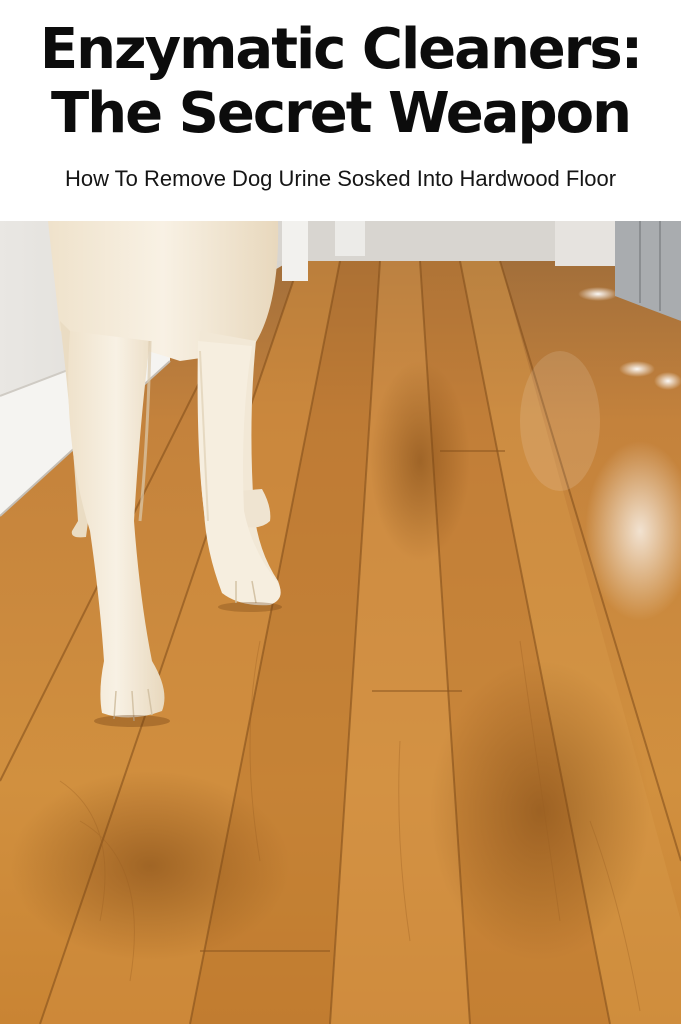 The width and height of the screenshot is (681, 1024). Describe the element at coordinates (341, 113) in the screenshot. I see `title-line-2: The Secret Weapon` at that location.